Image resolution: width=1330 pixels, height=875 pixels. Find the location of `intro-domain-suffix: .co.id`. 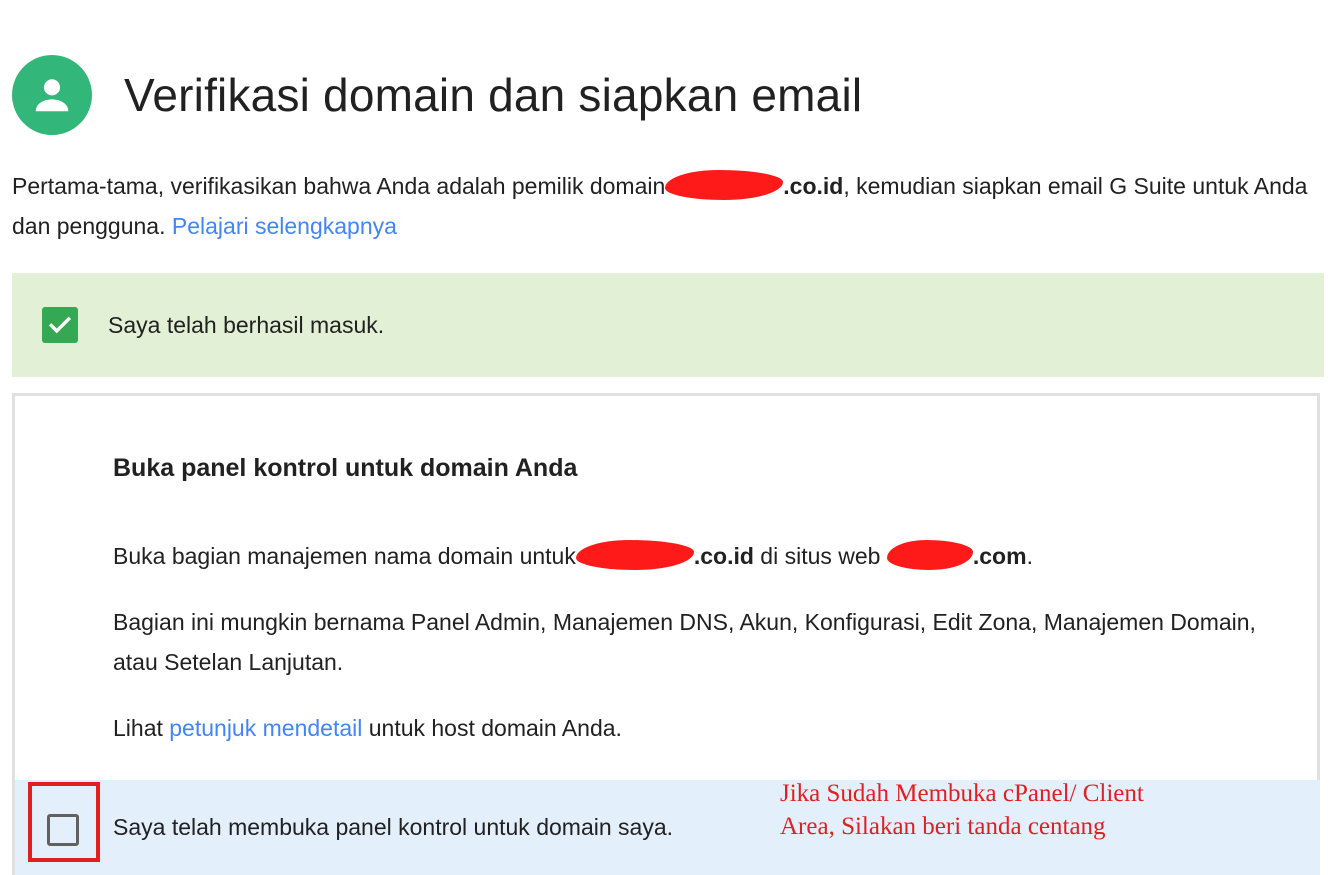

intro-domain-suffix: .co.id is located at coordinates (813, 186).